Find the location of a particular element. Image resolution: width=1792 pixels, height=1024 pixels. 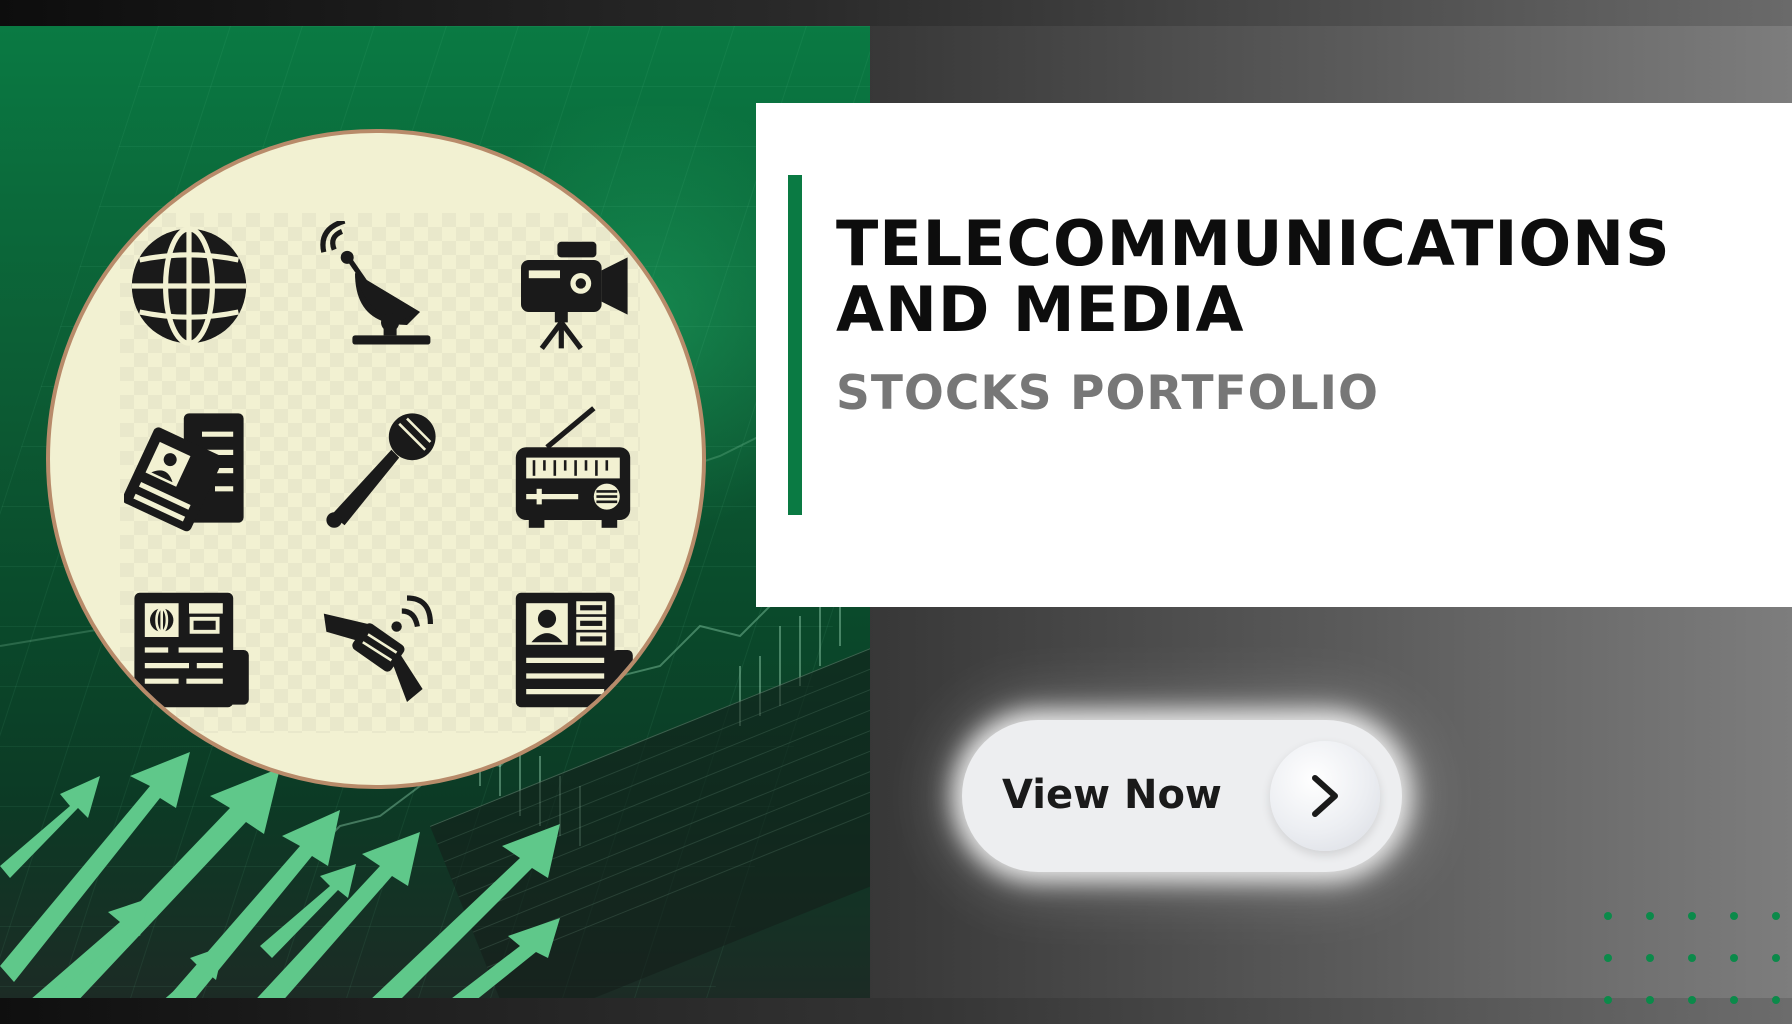

view-now-label: View Now is located at coordinates (1112, 795).